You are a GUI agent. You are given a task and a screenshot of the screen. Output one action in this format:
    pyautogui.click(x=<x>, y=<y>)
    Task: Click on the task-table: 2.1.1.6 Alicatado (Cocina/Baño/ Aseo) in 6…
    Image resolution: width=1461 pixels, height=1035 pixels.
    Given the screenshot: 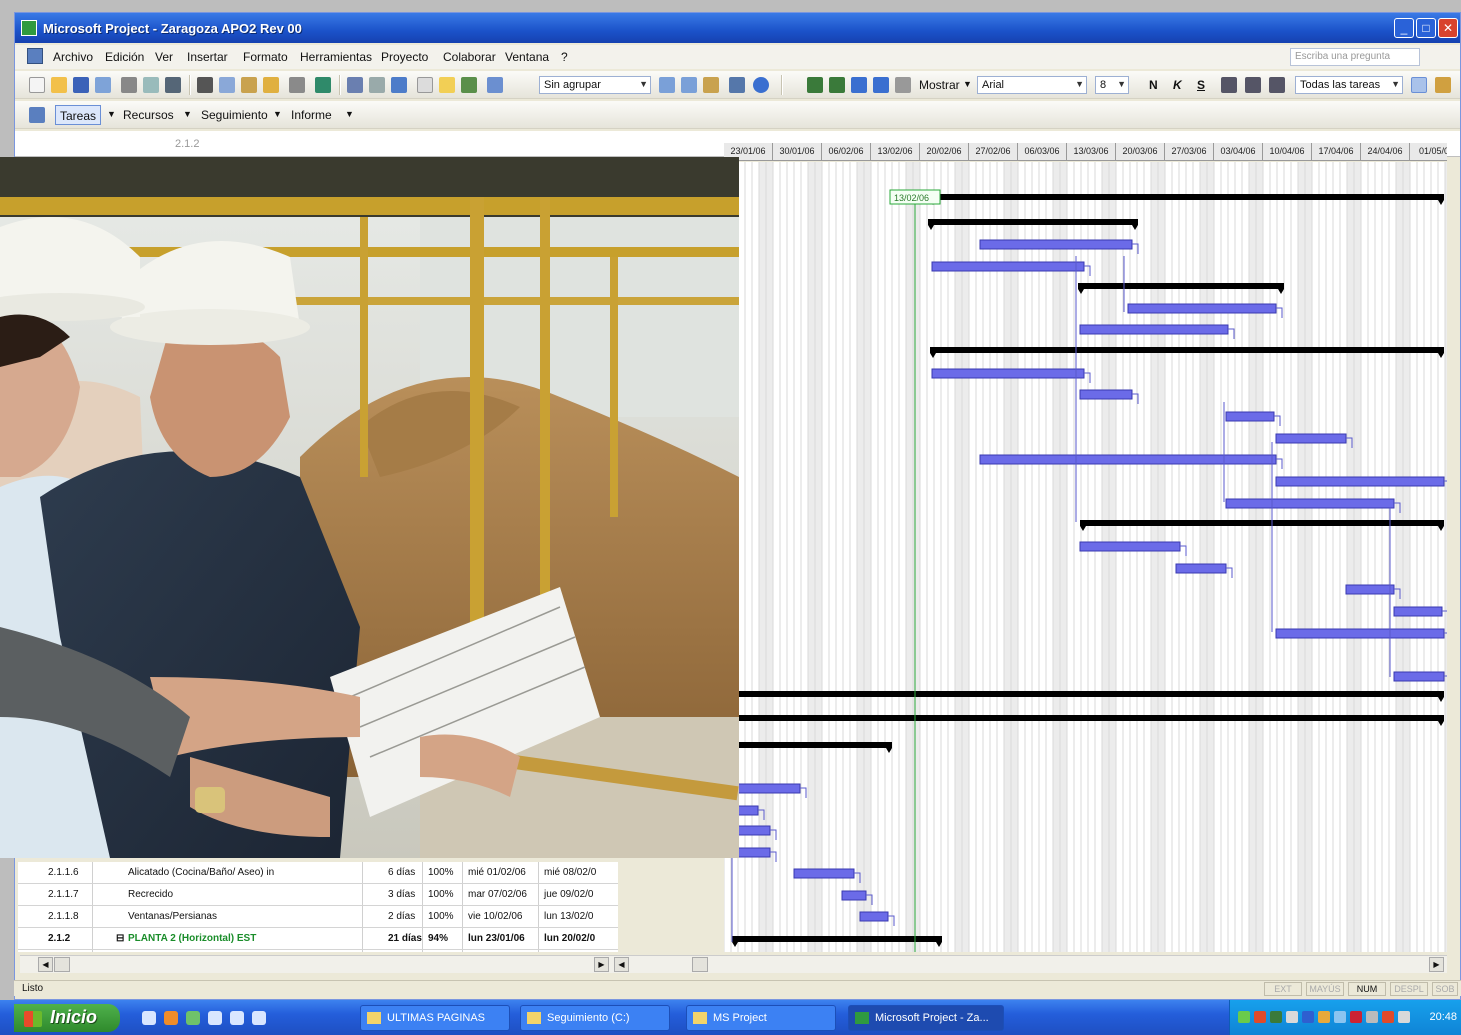 What is the action you would take?
    pyautogui.click(x=318, y=907)
    